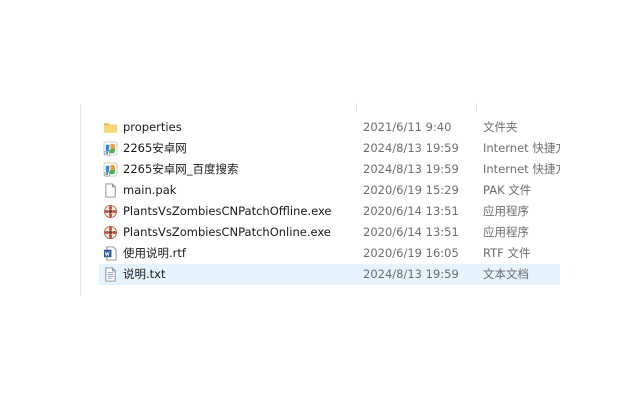 The height and width of the screenshot is (400, 640). I want to click on file-row: 使用说明.rtf 2020/6/19 16:05 RTF 文件, so click(329, 253).